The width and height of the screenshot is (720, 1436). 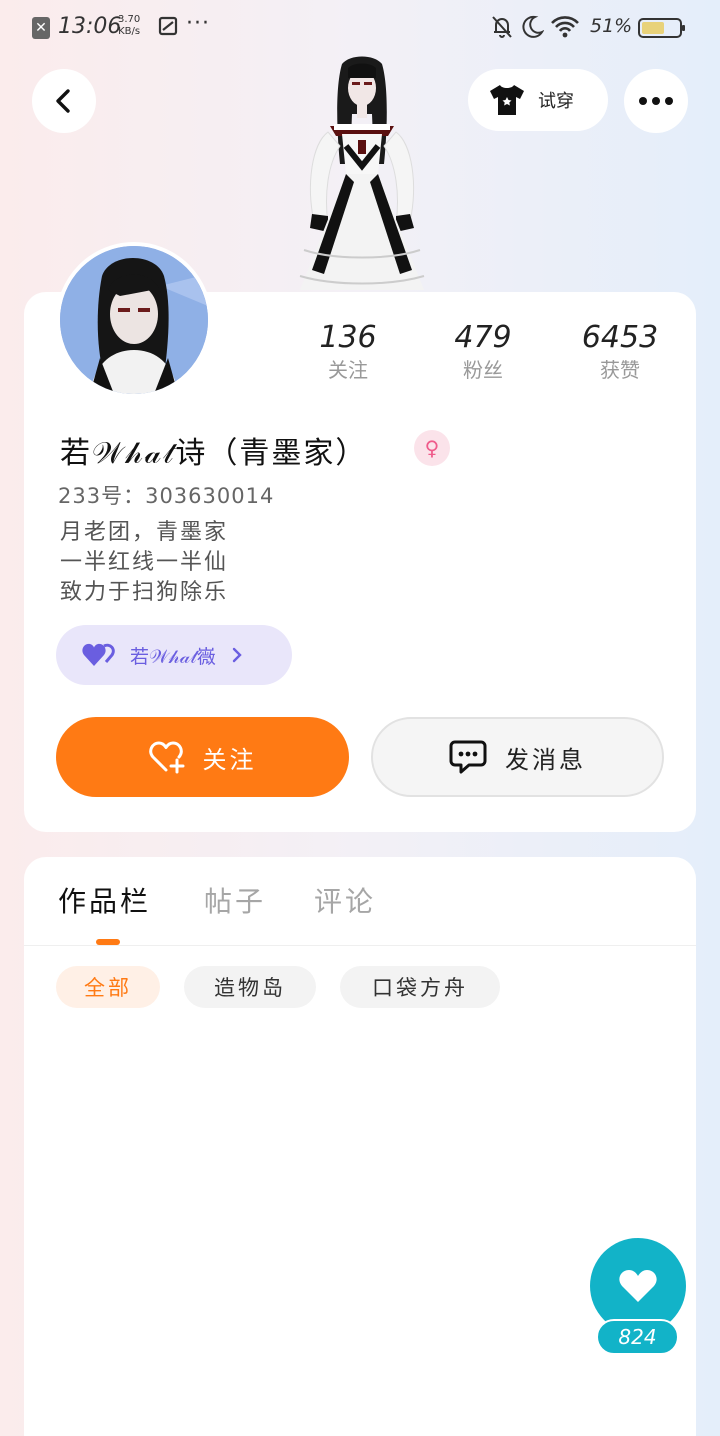 What do you see at coordinates (129, 25) in the screenshot?
I see `network-speed: 3.70 KB/s` at bounding box center [129, 25].